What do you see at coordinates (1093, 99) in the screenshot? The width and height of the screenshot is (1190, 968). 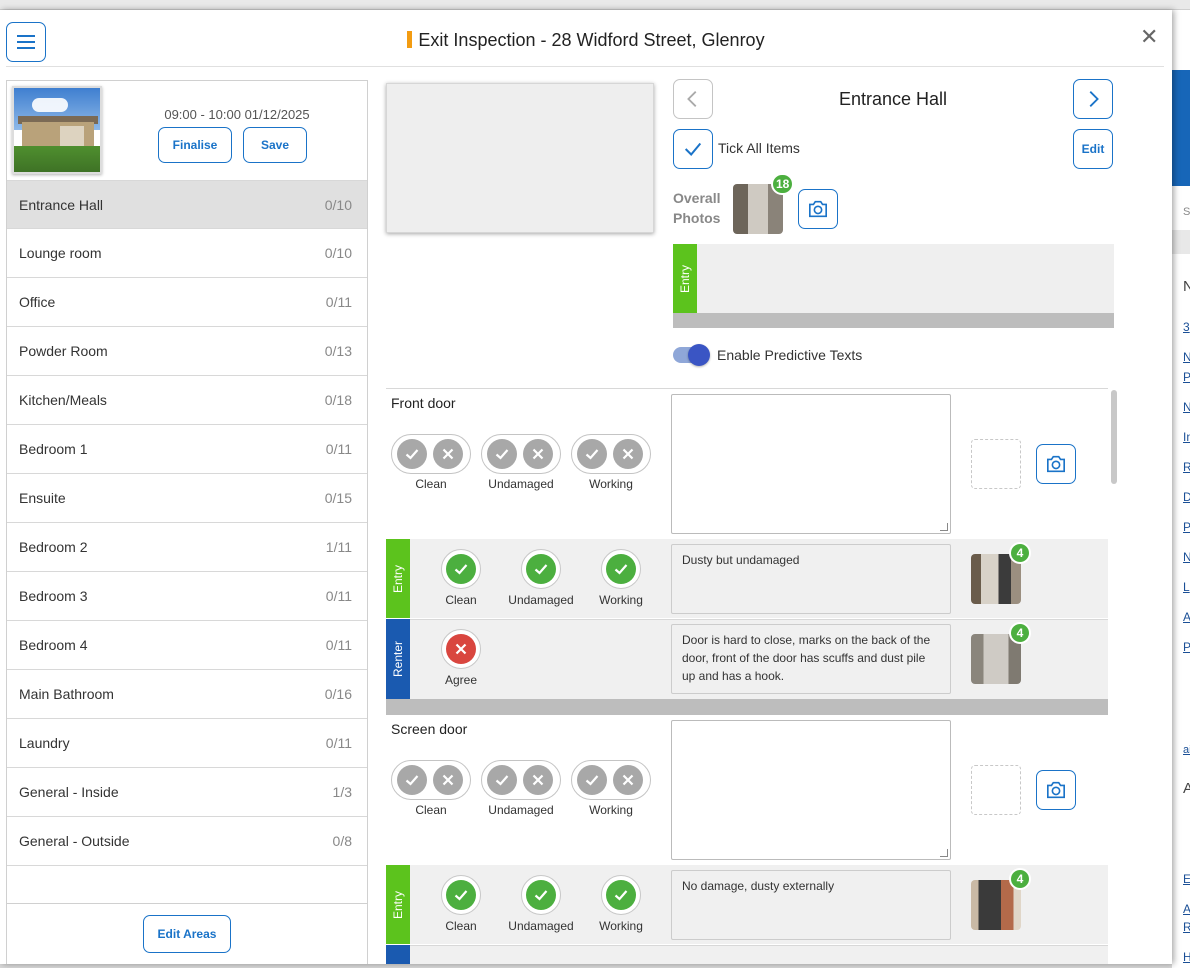 I see `next-area-button` at bounding box center [1093, 99].